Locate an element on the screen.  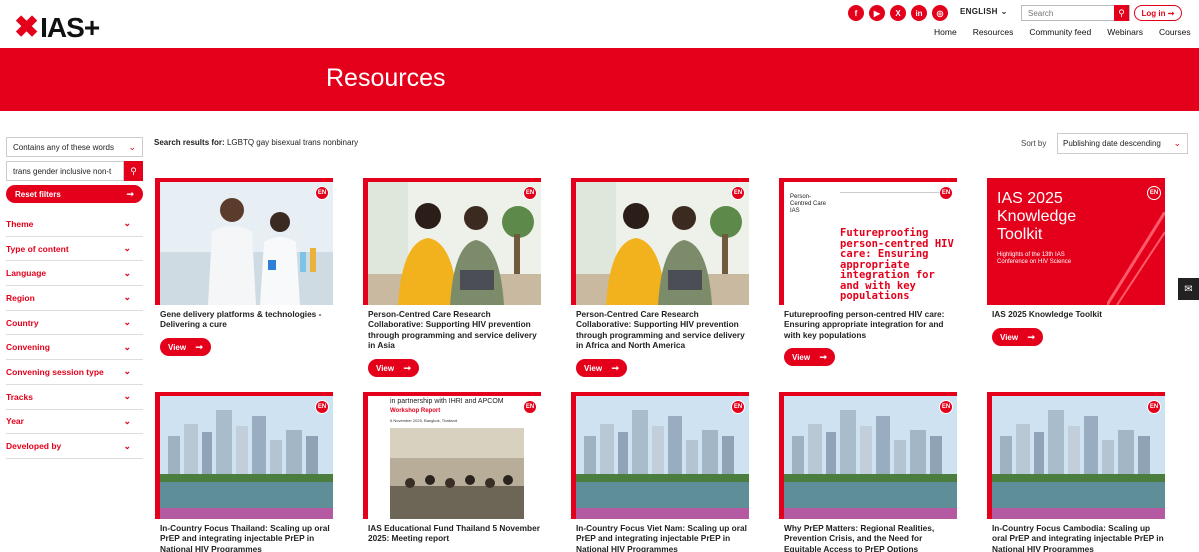
match-mode-select: Contains any of these words ⌄ is located at coordinates (74, 147).